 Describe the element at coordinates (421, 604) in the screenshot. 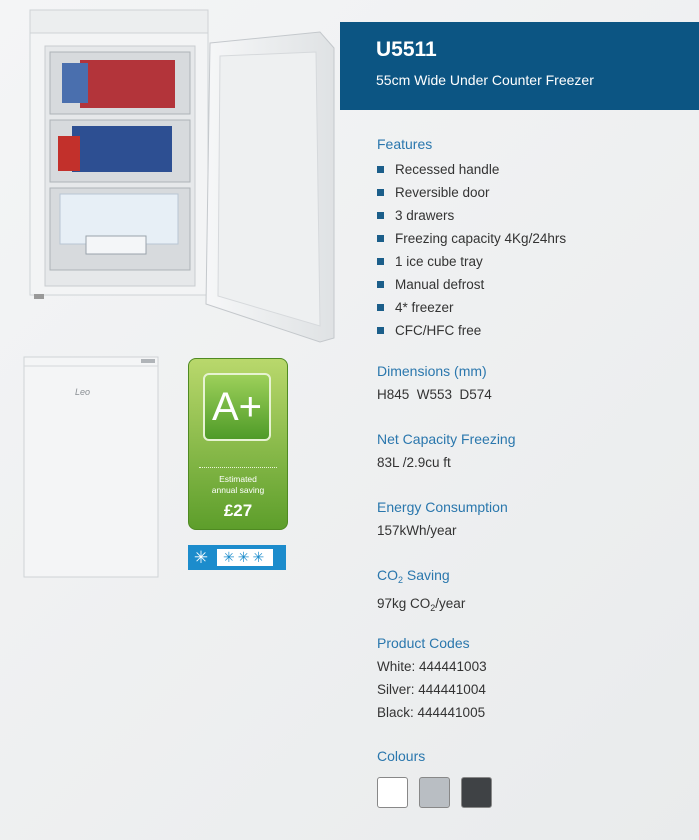

I see `co2-value: 97kg CO2/year` at that location.